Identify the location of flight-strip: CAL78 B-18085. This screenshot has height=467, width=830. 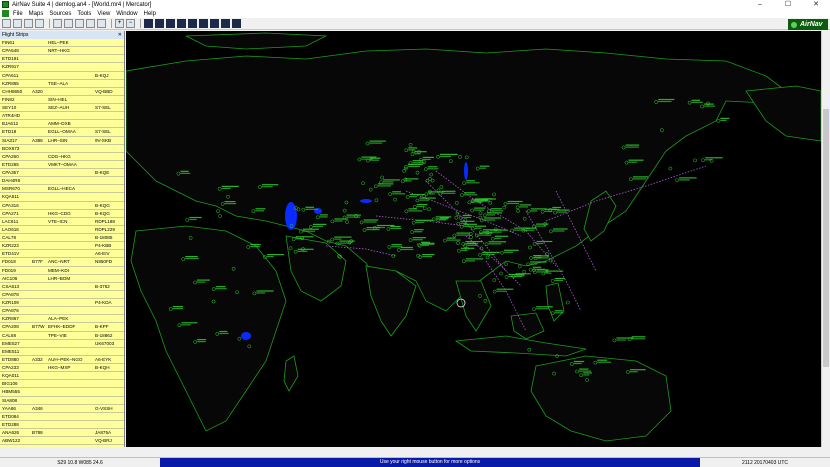
(62, 238).